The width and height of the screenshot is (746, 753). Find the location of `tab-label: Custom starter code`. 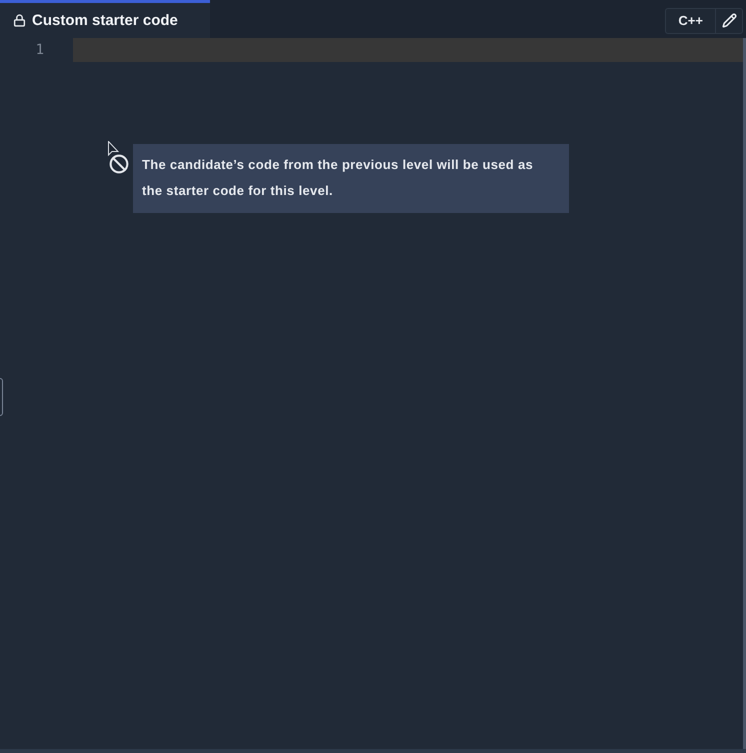

tab-label: Custom starter code is located at coordinates (105, 20).